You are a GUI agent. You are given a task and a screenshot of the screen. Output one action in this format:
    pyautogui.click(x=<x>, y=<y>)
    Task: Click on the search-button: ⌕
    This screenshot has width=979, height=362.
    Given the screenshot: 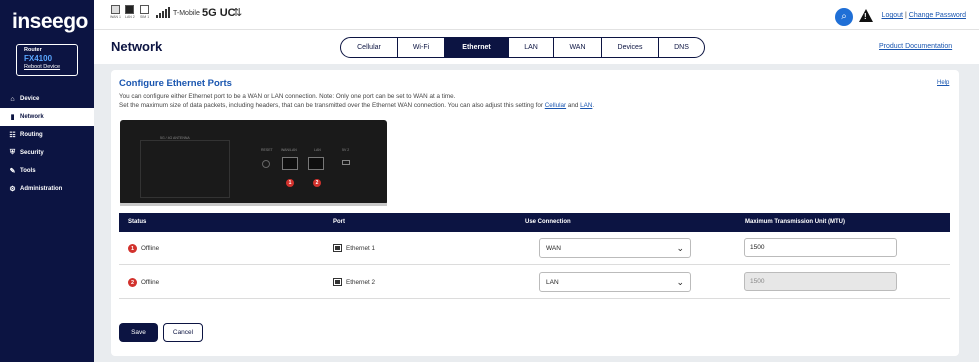 What is the action you would take?
    pyautogui.click(x=844, y=17)
    